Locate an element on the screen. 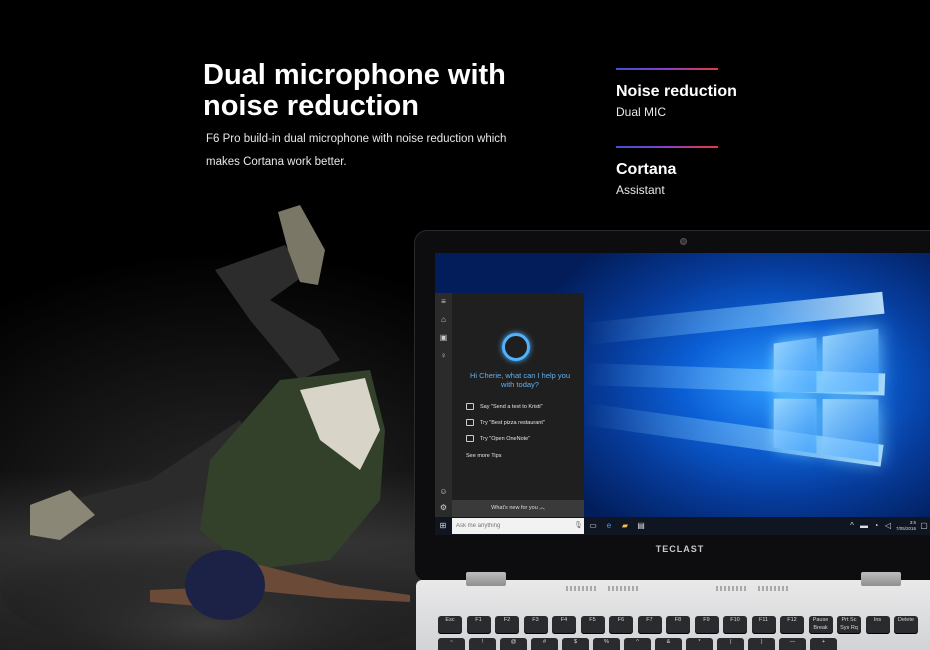  cortana-tip: Try "Best pizza restaurant" is located at coordinates (505, 422).